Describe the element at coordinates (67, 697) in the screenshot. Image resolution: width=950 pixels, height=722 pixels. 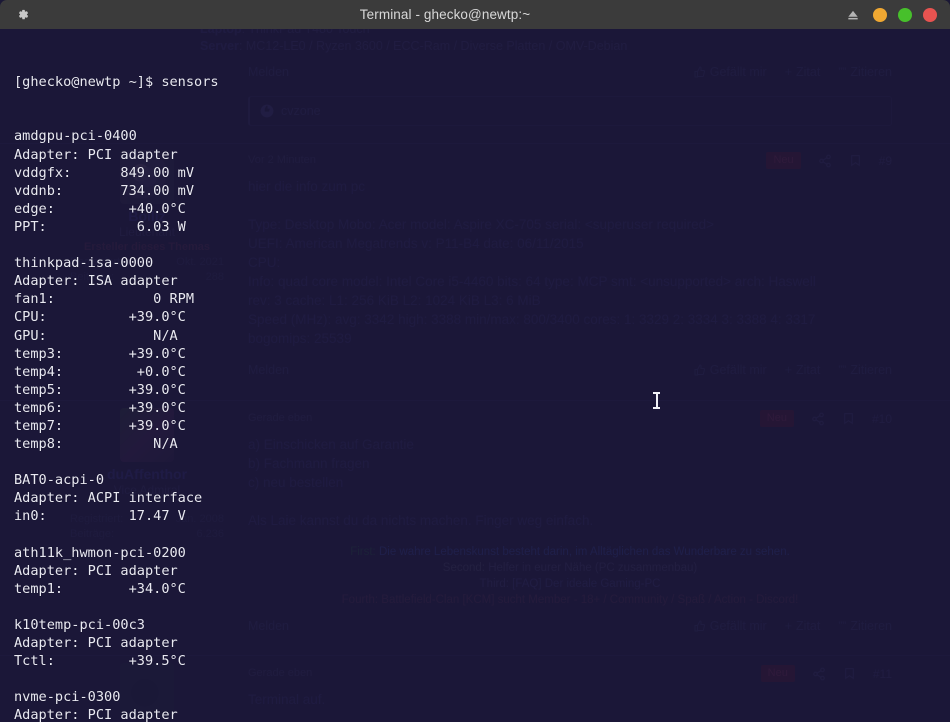
I see `terminal-line-31: nvme-pci-0300` at that location.